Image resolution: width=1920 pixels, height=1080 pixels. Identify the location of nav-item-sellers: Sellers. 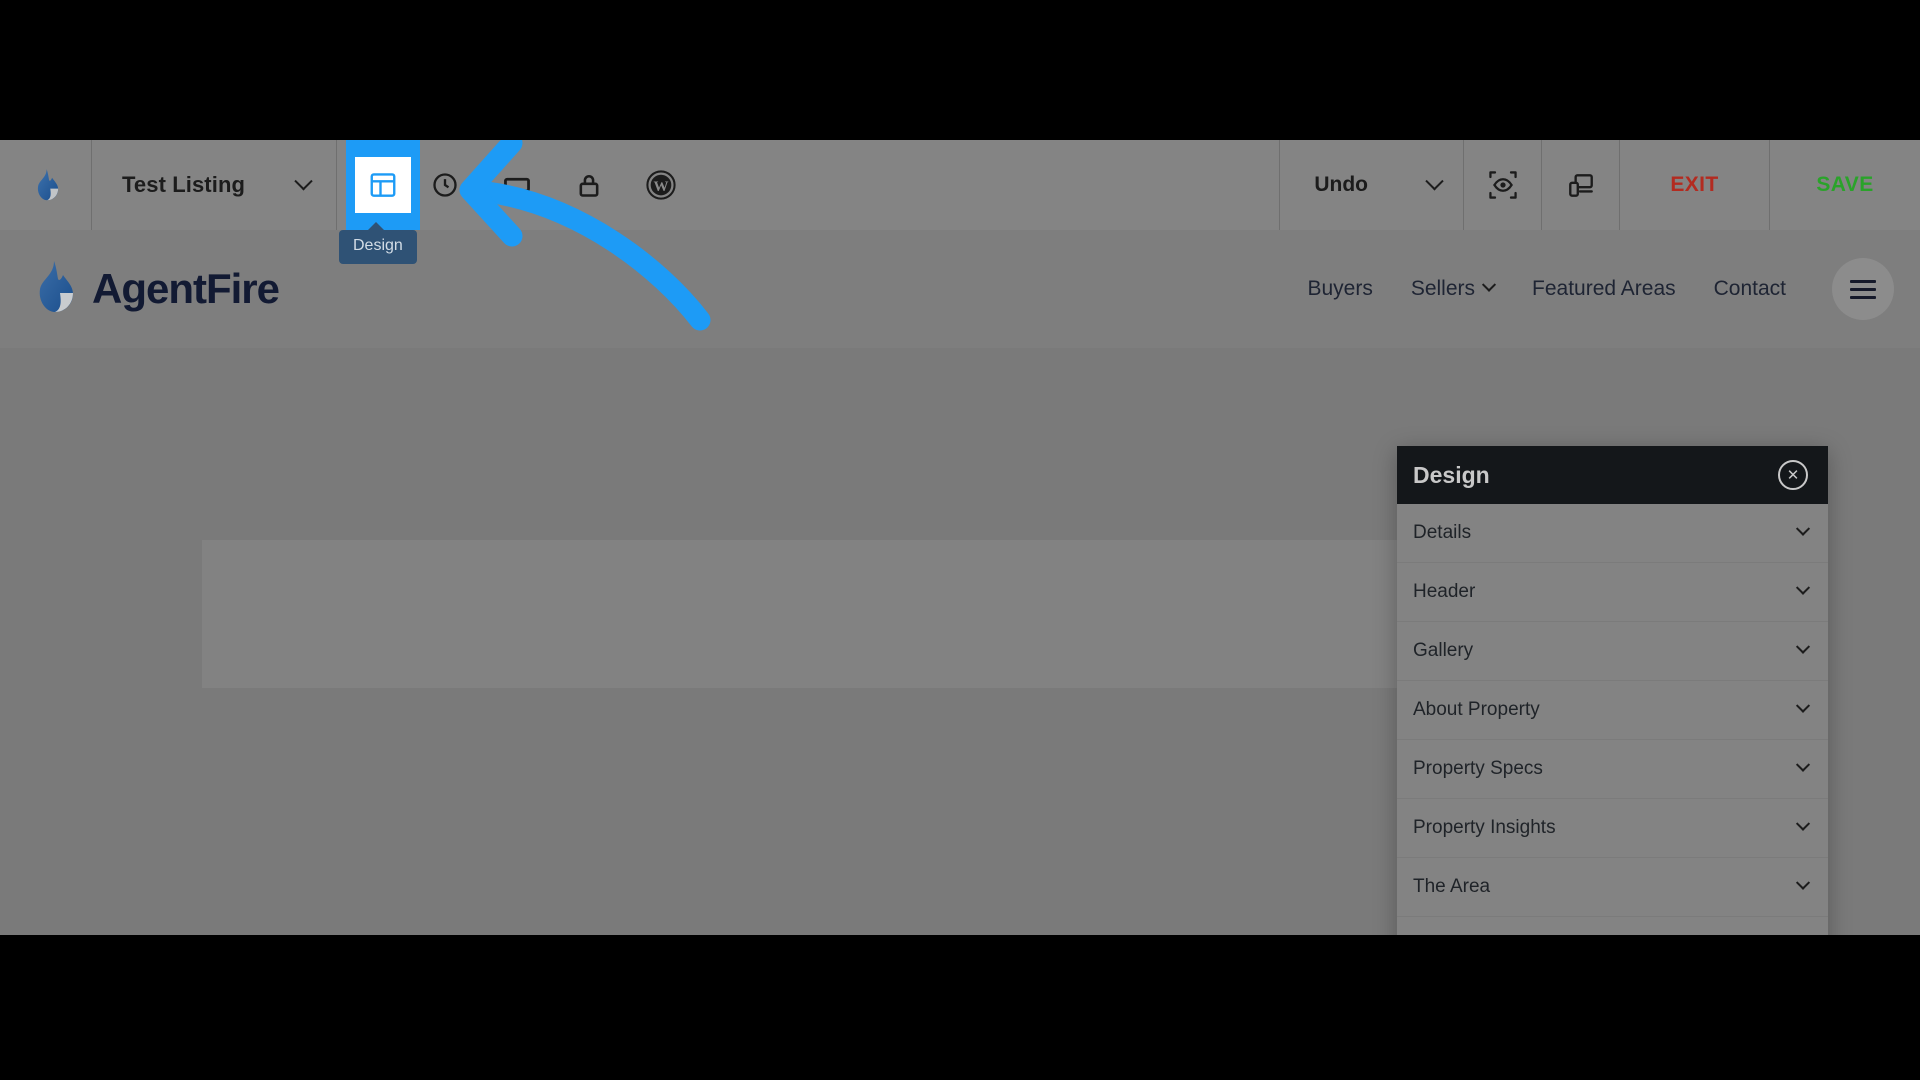
(1454, 289).